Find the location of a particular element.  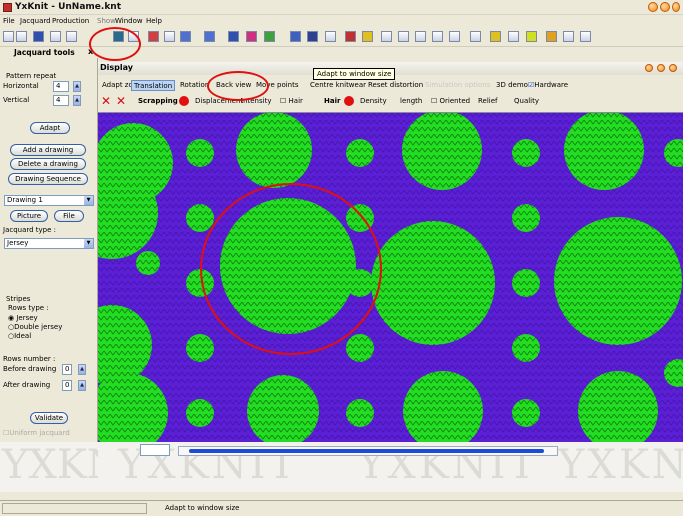

adapt-window-size-icon is located at coordinates (133, 36).